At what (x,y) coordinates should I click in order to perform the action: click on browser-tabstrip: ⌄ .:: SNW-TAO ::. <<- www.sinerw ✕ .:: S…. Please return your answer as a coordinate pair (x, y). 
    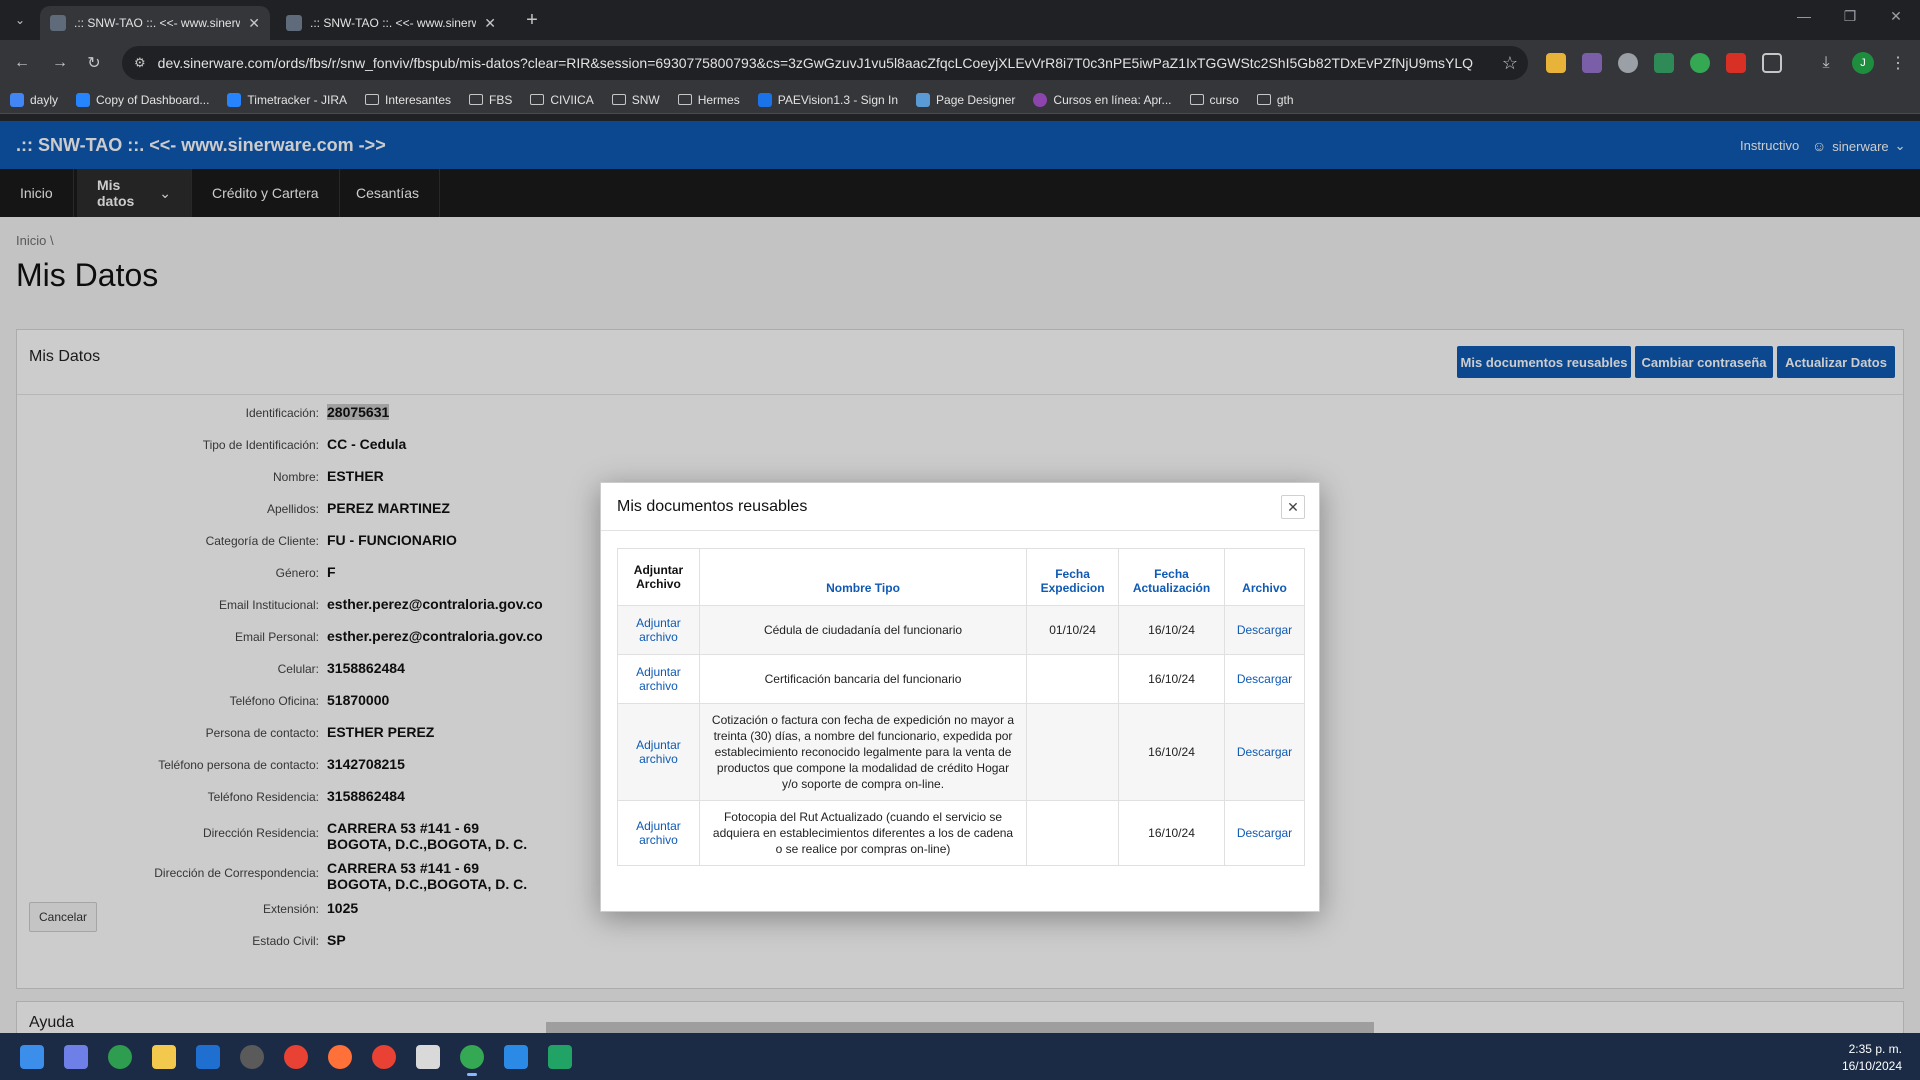
    Looking at the image, I should click on (960, 20).